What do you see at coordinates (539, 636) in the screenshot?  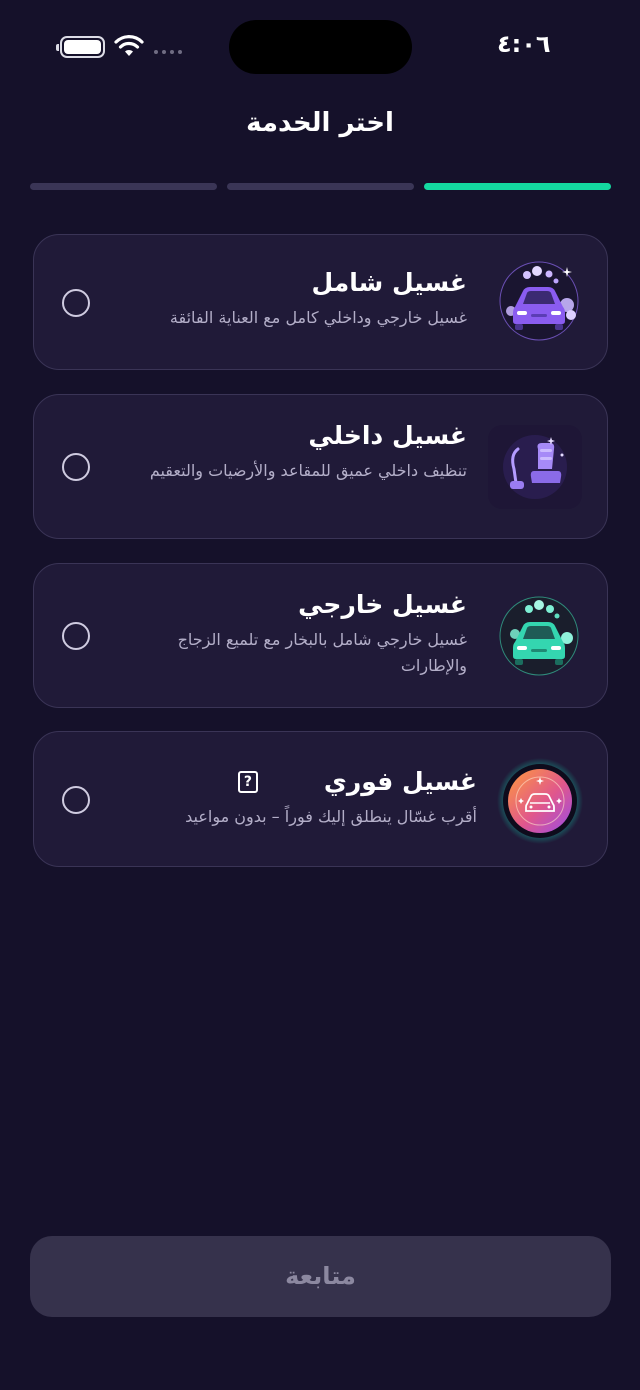 I see `car-foam-teal-icon` at bounding box center [539, 636].